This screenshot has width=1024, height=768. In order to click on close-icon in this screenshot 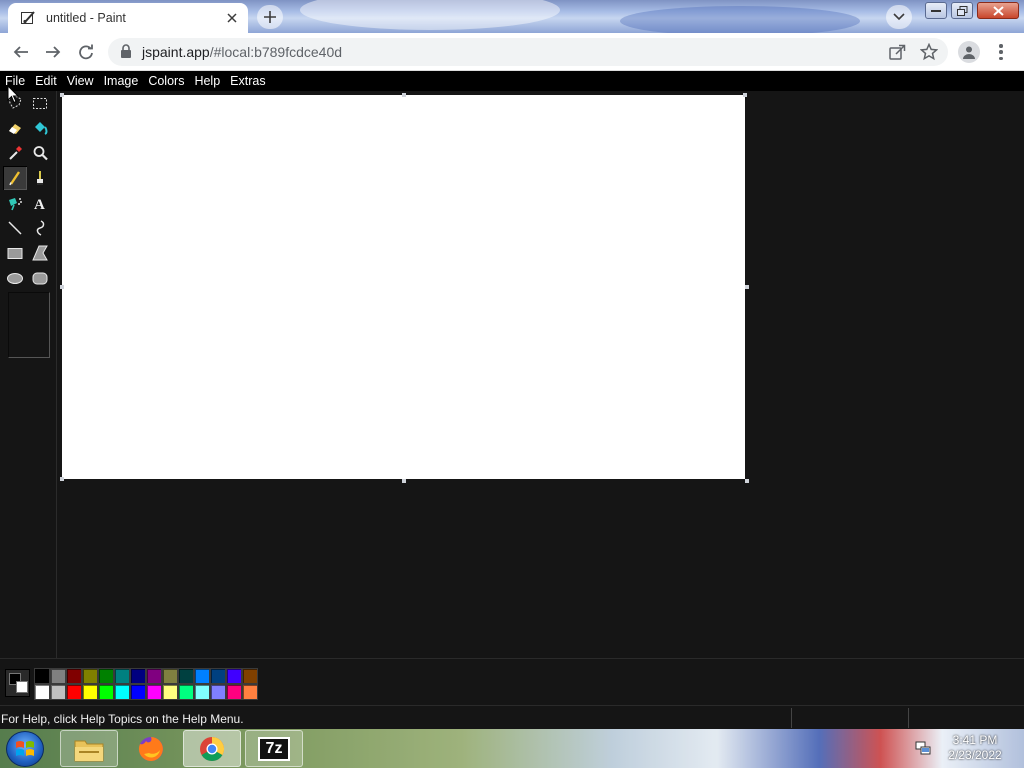, I will do `click(998, 10)`.